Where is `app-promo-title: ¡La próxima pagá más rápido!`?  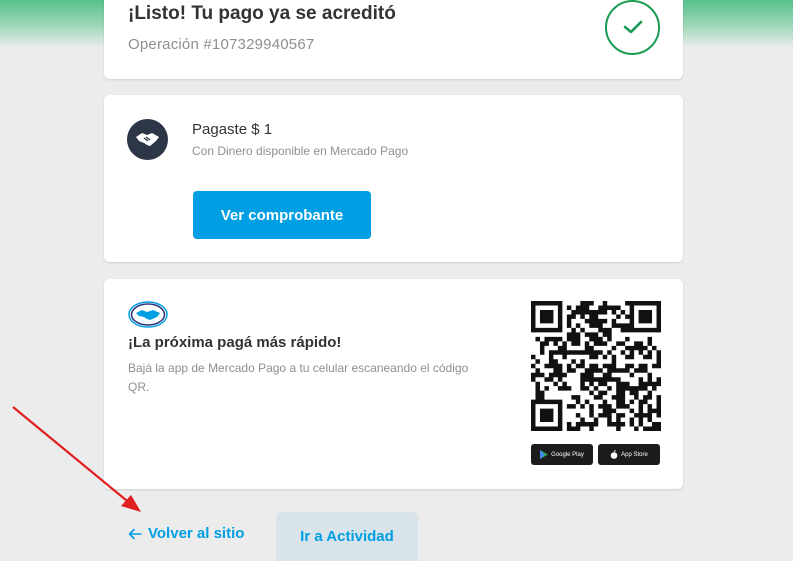 app-promo-title: ¡La próxima pagá más rápido! is located at coordinates (235, 342).